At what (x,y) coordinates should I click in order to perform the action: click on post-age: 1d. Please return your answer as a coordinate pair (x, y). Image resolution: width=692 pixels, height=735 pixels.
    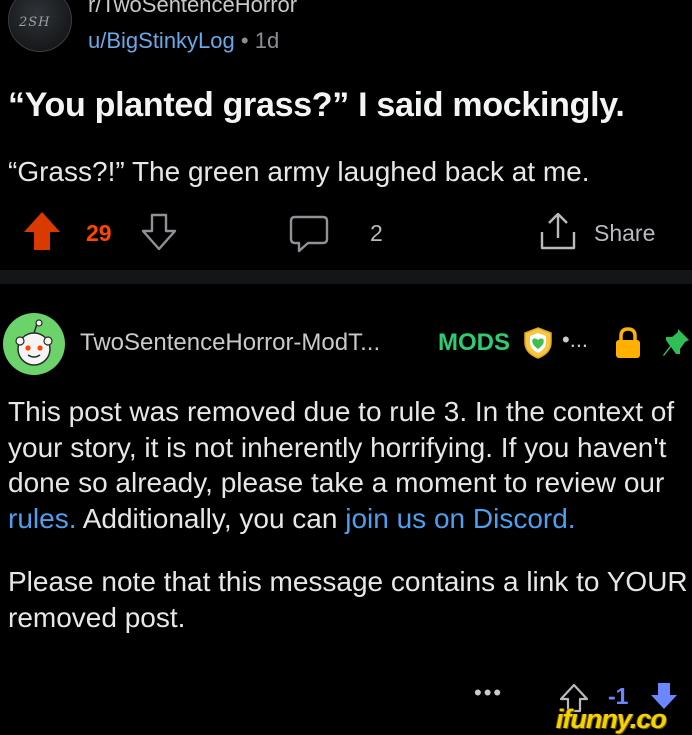
    Looking at the image, I should click on (267, 40).